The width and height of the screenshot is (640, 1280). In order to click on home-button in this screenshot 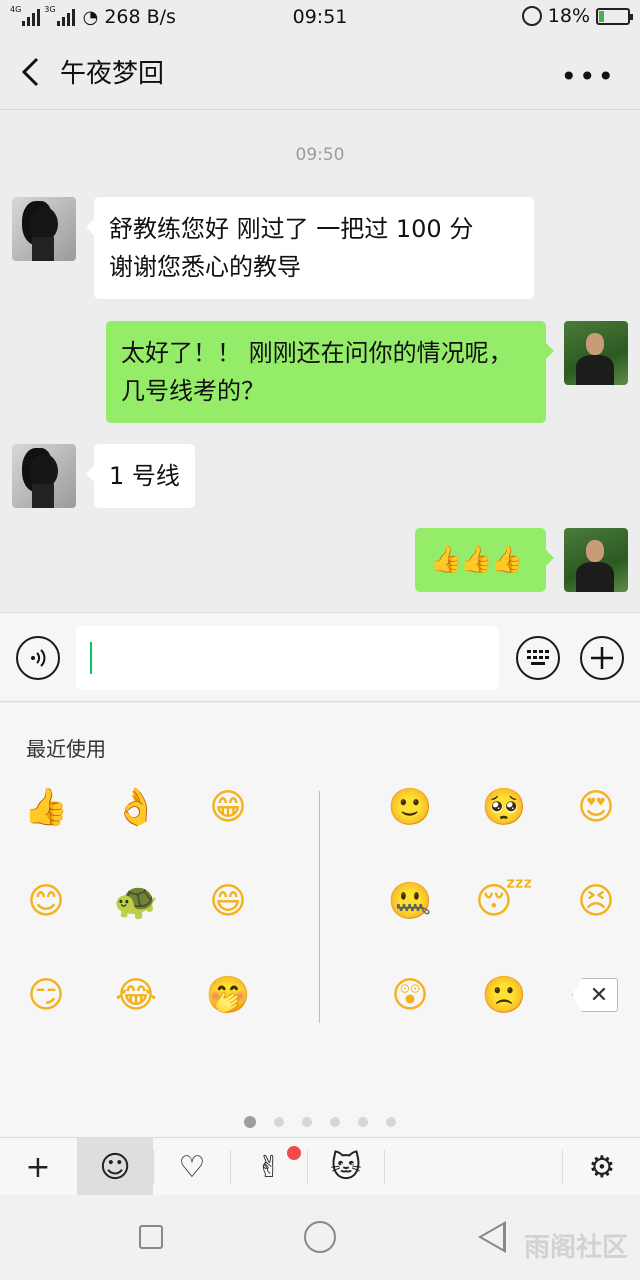, I will do `click(320, 1237)`.